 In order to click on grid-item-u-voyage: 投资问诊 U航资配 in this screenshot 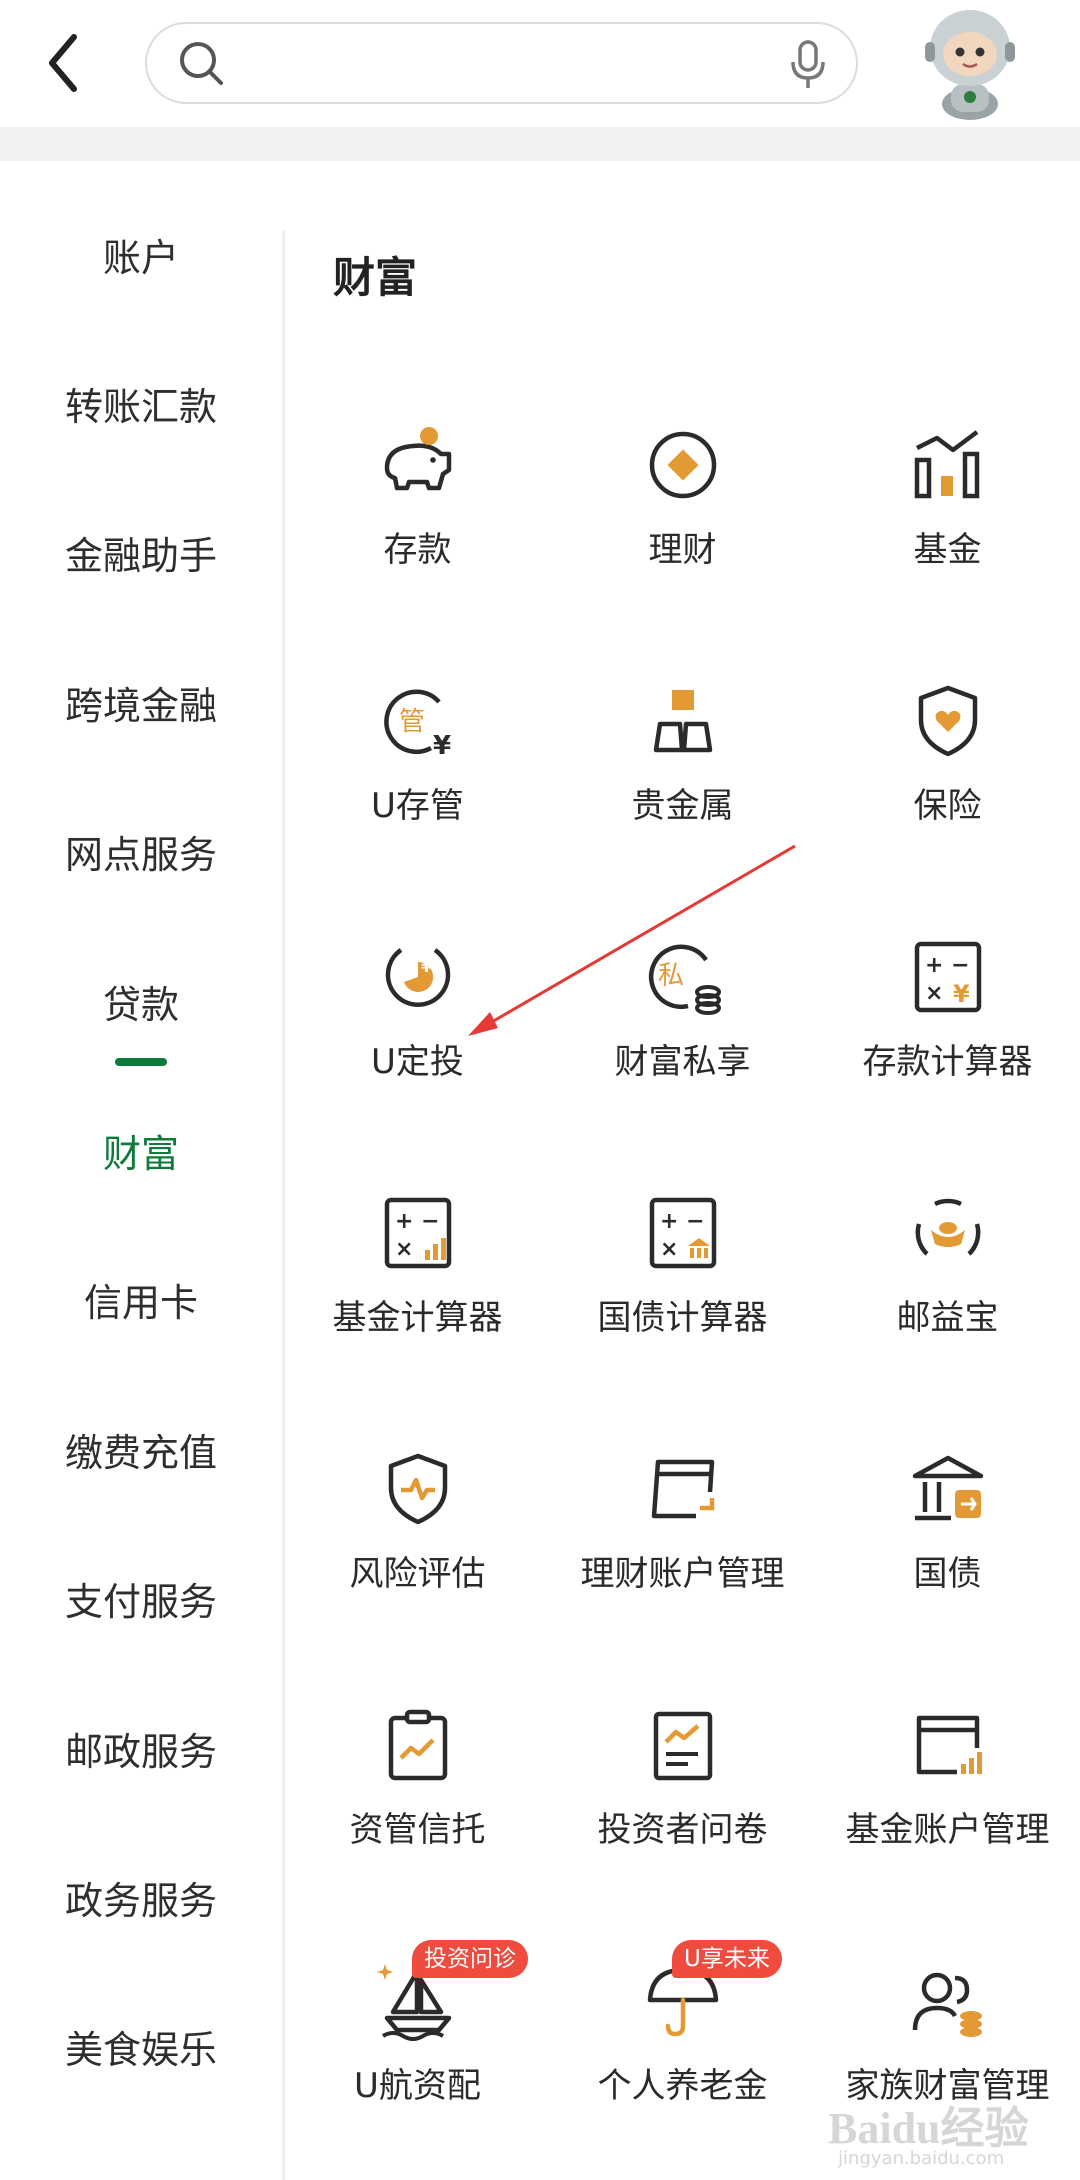, I will do `click(417, 2050)`.